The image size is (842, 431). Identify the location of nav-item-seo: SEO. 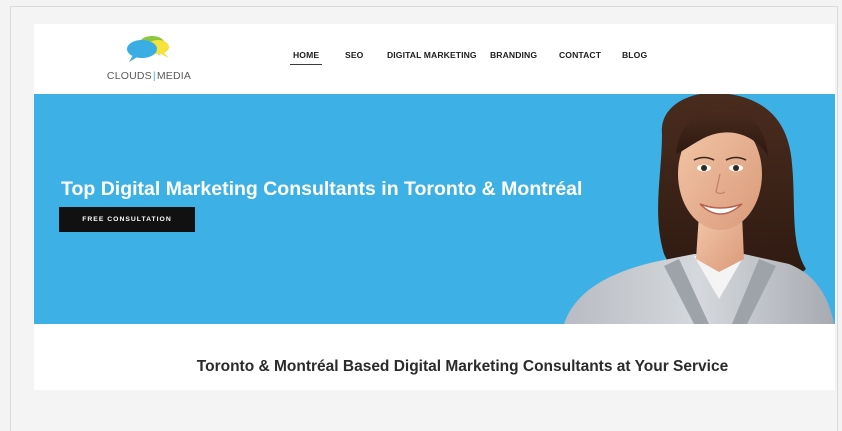
(354, 55).